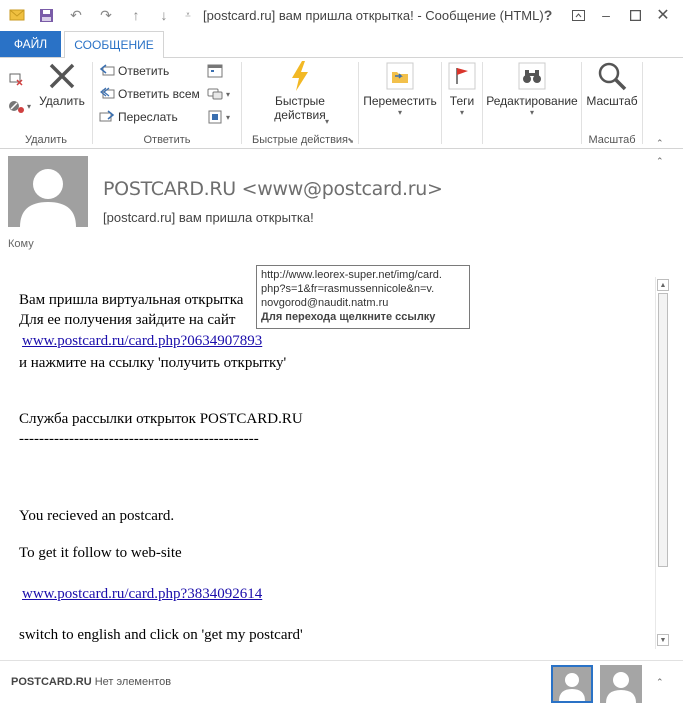 This screenshot has width=683, height=707. Describe the element at coordinates (273, 189) in the screenshot. I see `sender-name: POSTCARD.RU <www@postcard.ru>` at that location.